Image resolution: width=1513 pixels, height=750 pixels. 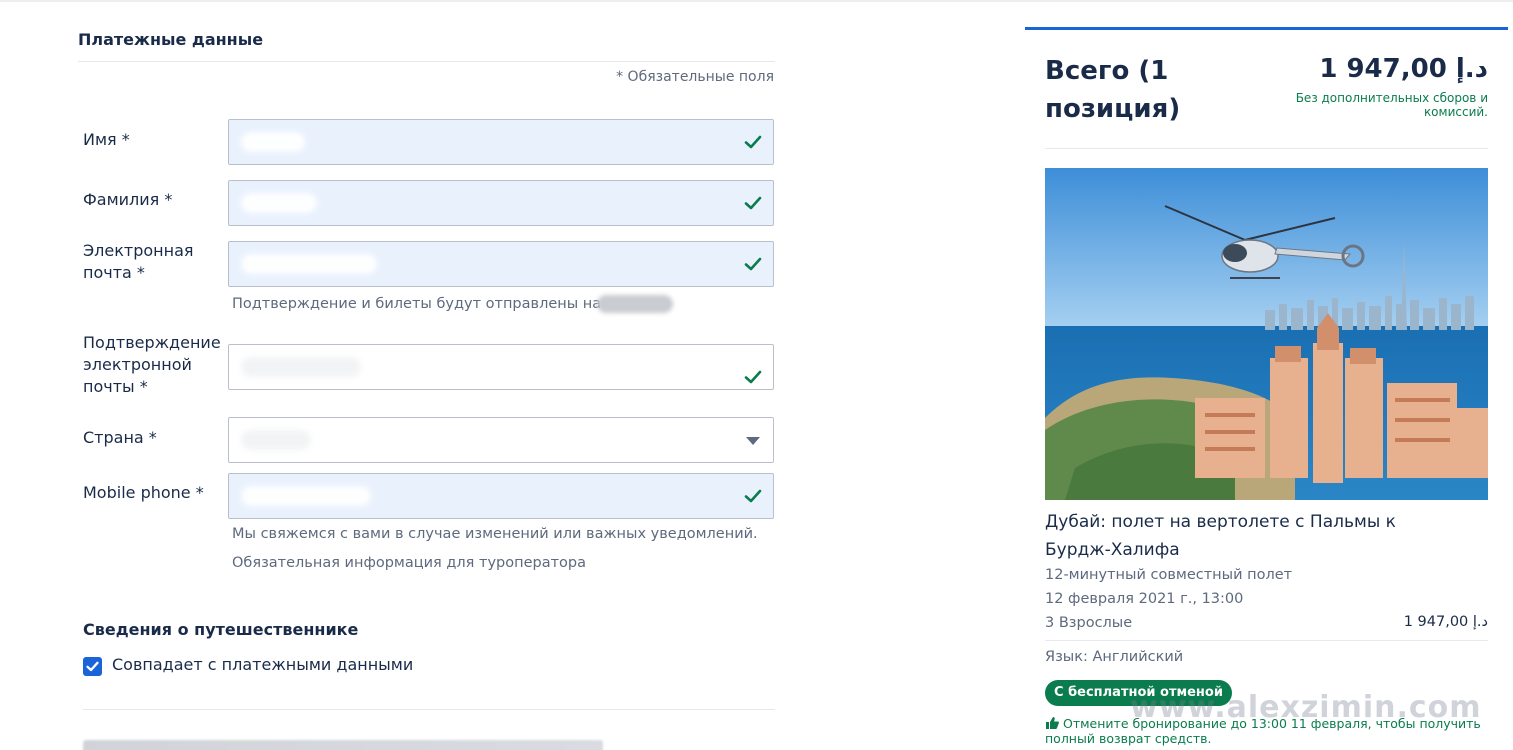 I want to click on confirm-email-label: Подтверждение электронной почты *, so click(x=152, y=365).